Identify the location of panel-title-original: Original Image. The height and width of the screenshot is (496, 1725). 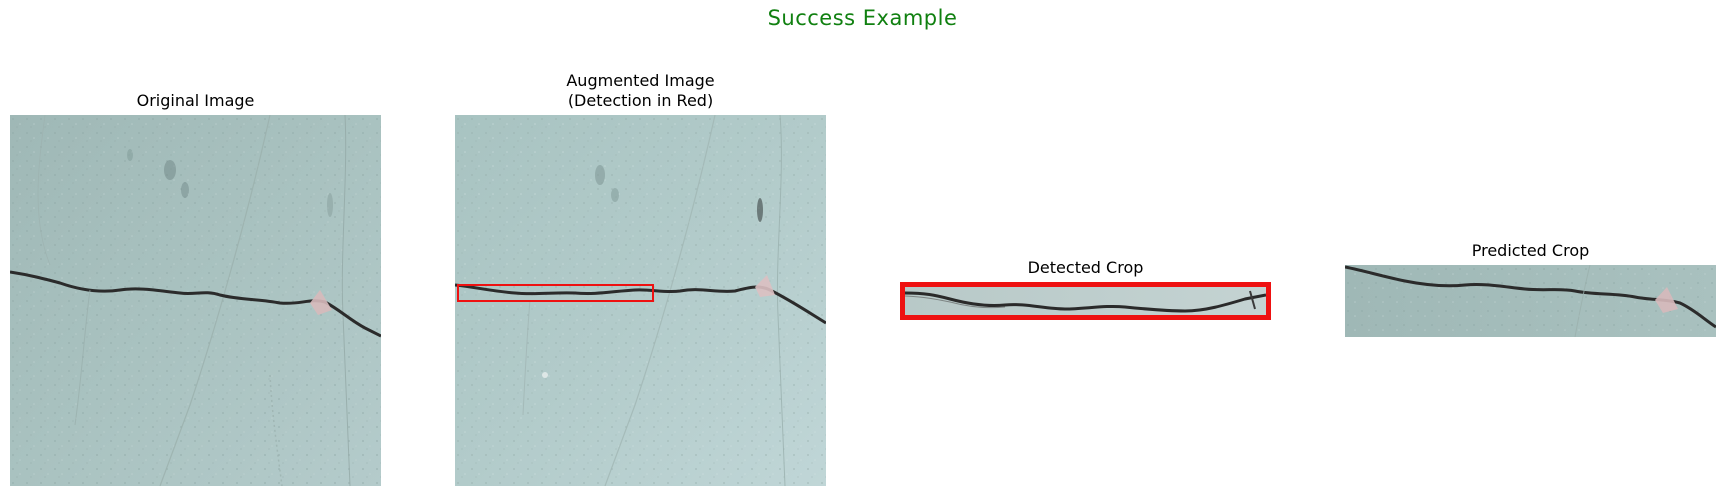
(195, 100).